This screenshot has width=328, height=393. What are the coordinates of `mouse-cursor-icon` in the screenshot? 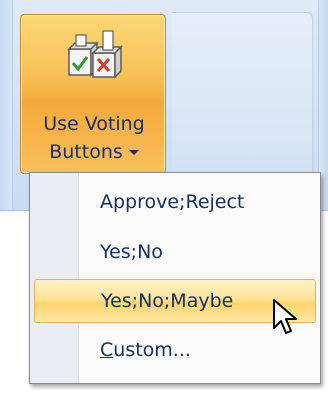 It's located at (285, 316).